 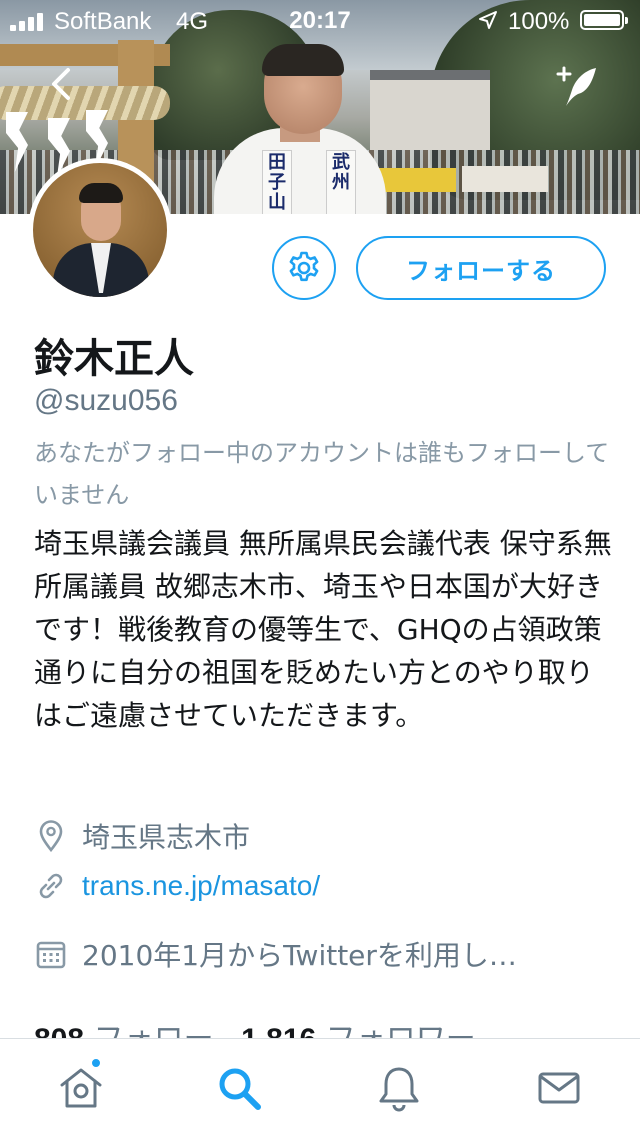 I want to click on location-arrow-icon, so click(x=488, y=20).